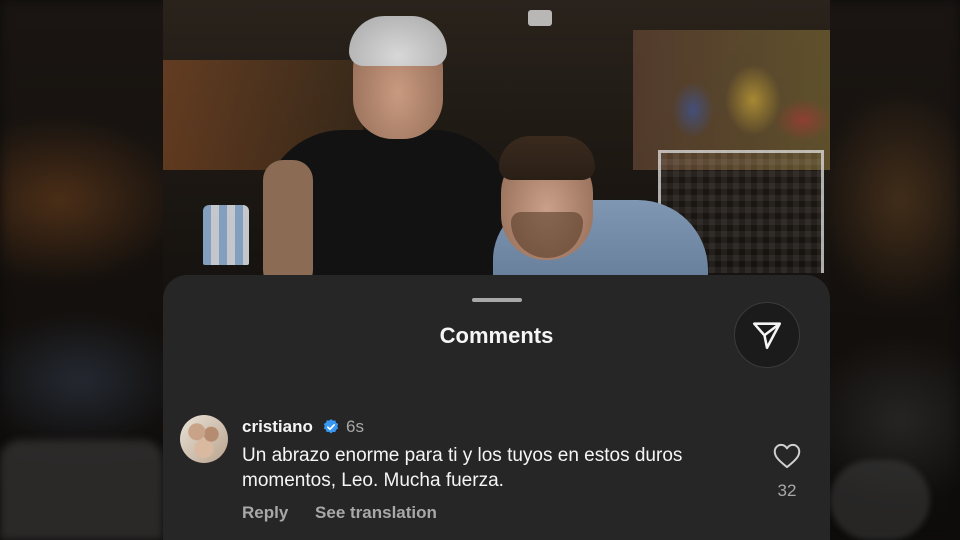 The width and height of the screenshot is (960, 540). Describe the element at coordinates (277, 427) in the screenshot. I see `comment-username: cristiano` at that location.